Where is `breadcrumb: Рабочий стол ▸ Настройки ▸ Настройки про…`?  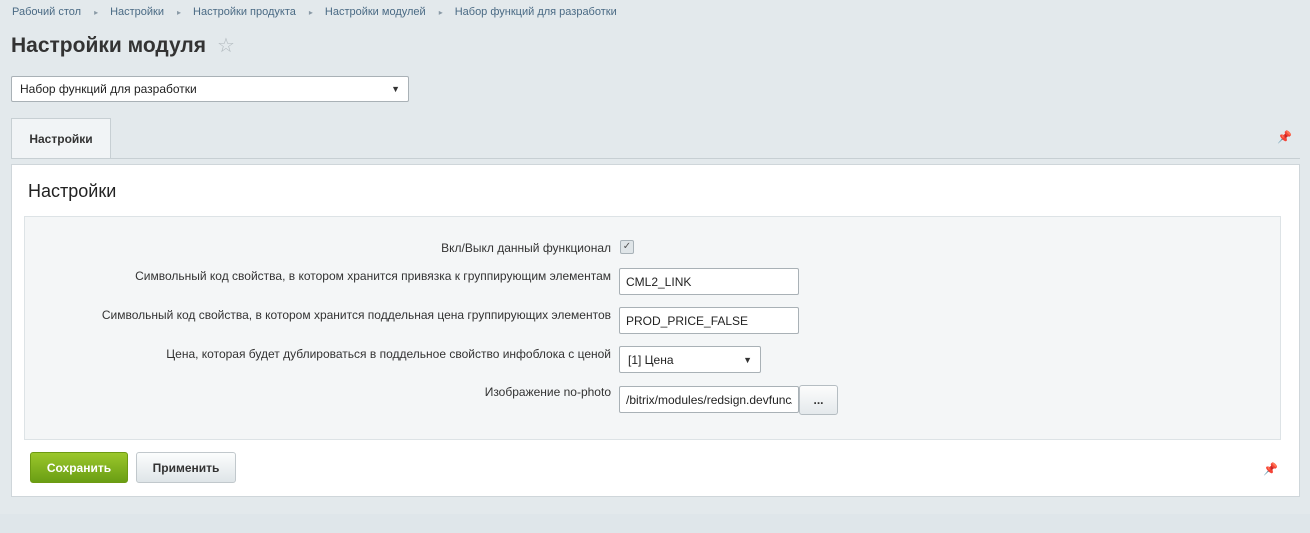
breadcrumb: Рабочий стол ▸ Настройки ▸ Настройки про… is located at coordinates (314, 12).